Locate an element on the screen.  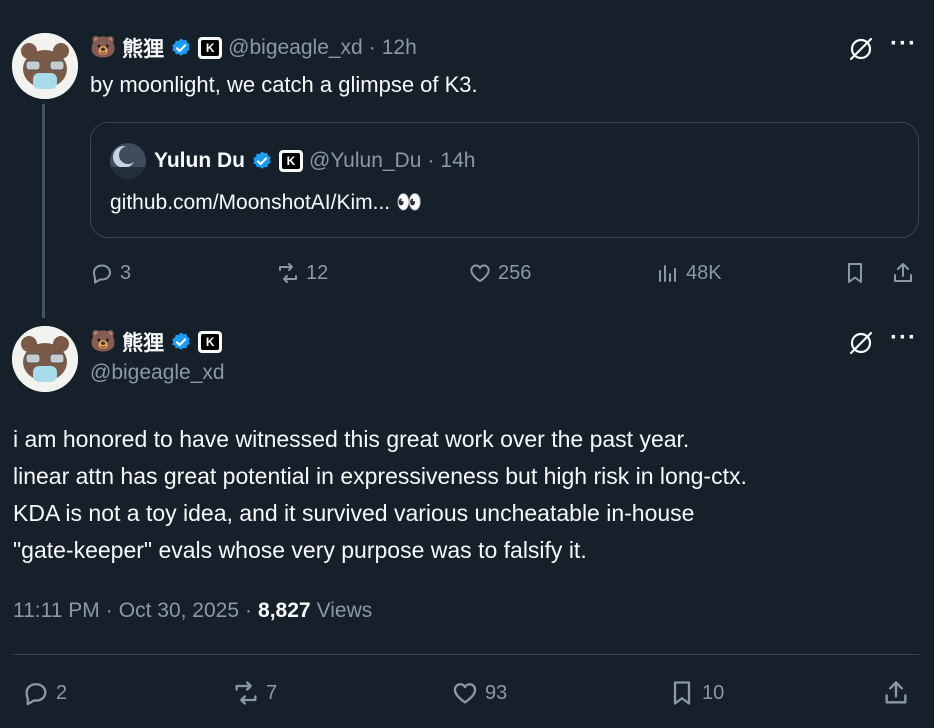
analytics-icon is located at coordinates (667, 273).